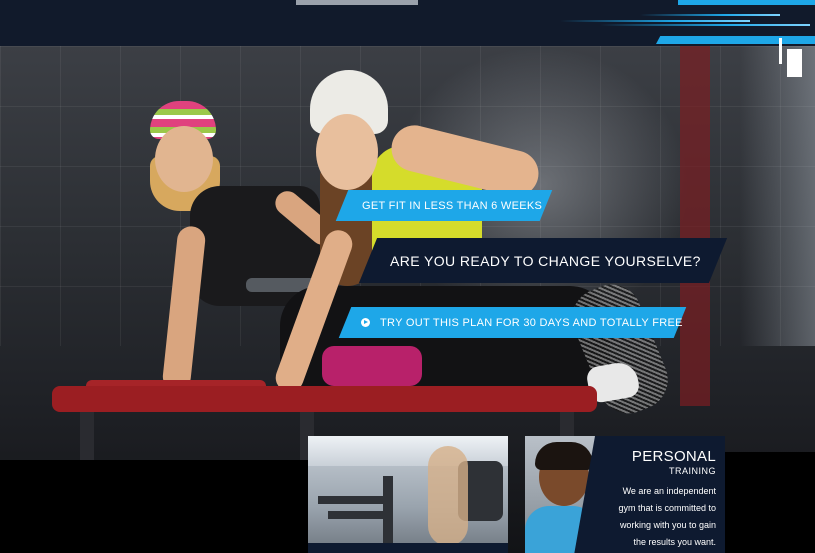 The height and width of the screenshot is (553, 815). Describe the element at coordinates (667, 525) in the screenshot. I see `card-description-line: working with you to gain` at that location.